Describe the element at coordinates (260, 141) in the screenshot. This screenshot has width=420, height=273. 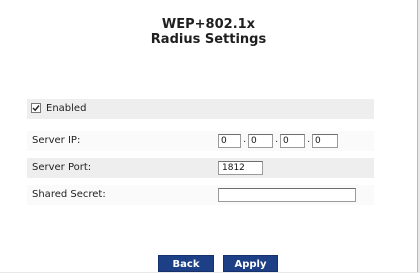
I see `server-ip-octet-2: 0` at that location.